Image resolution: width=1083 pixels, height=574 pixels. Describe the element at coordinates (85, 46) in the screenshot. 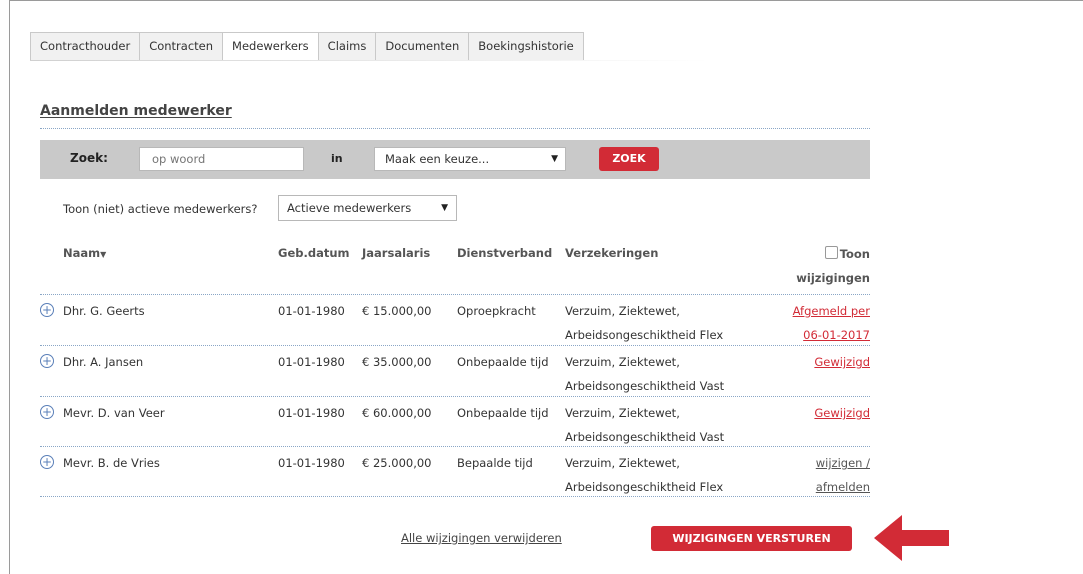

I see `tab-contracthouder: Contracthouder` at that location.